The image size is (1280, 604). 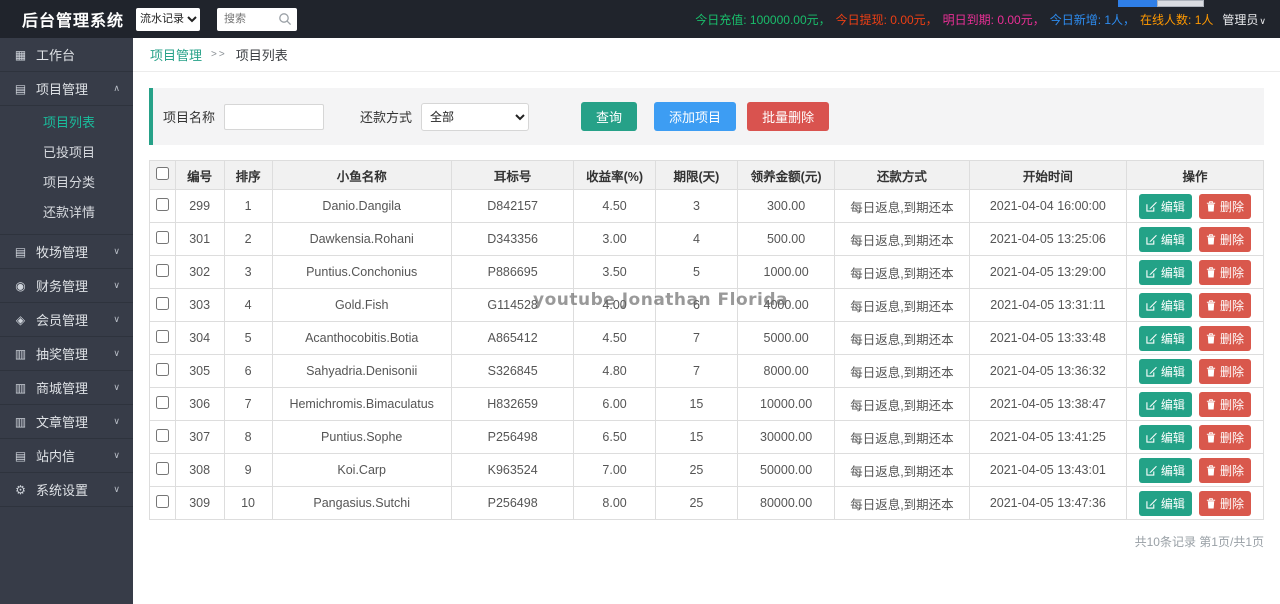 What do you see at coordinates (257, 19) in the screenshot?
I see `topbar-search` at bounding box center [257, 19].